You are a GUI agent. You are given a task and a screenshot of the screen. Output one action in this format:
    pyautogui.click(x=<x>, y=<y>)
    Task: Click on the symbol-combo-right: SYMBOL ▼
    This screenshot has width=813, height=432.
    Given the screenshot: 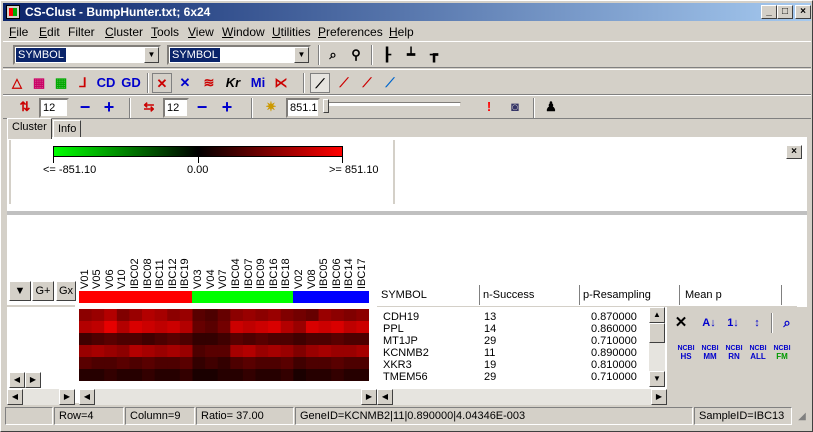 What is the action you would take?
    pyautogui.click(x=239, y=55)
    